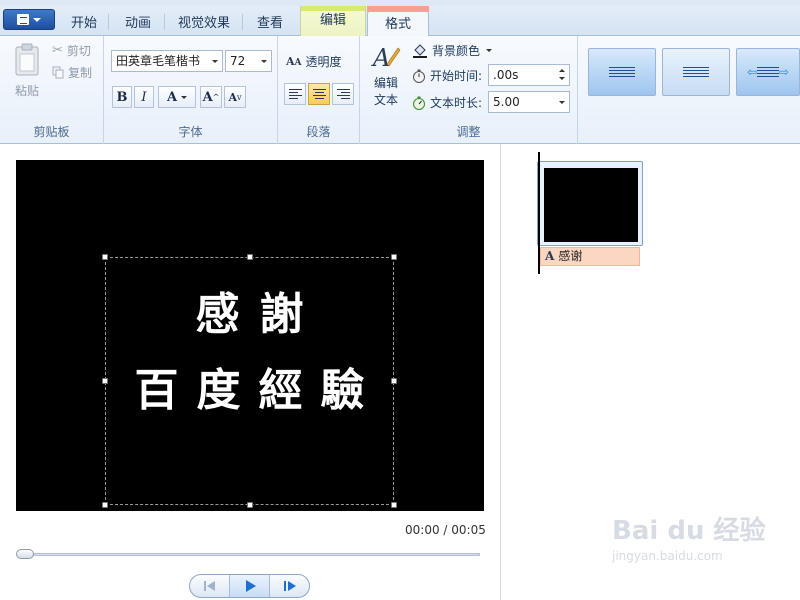  I want to click on paragraph-group: AA 透明度 段落, so click(319, 90).